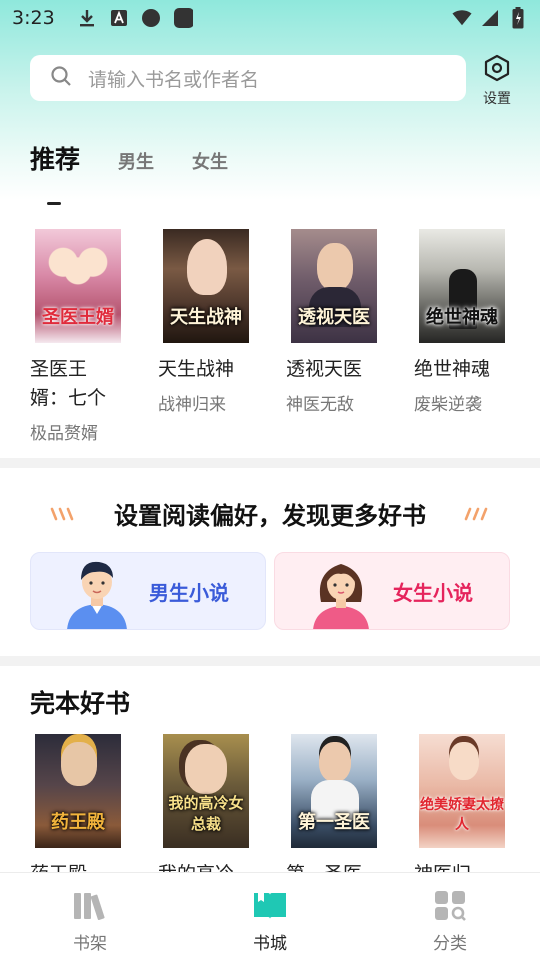 This screenshot has height=960, width=540. Describe the element at coordinates (341, 591) in the screenshot. I see `female-avatar-icon` at that location.